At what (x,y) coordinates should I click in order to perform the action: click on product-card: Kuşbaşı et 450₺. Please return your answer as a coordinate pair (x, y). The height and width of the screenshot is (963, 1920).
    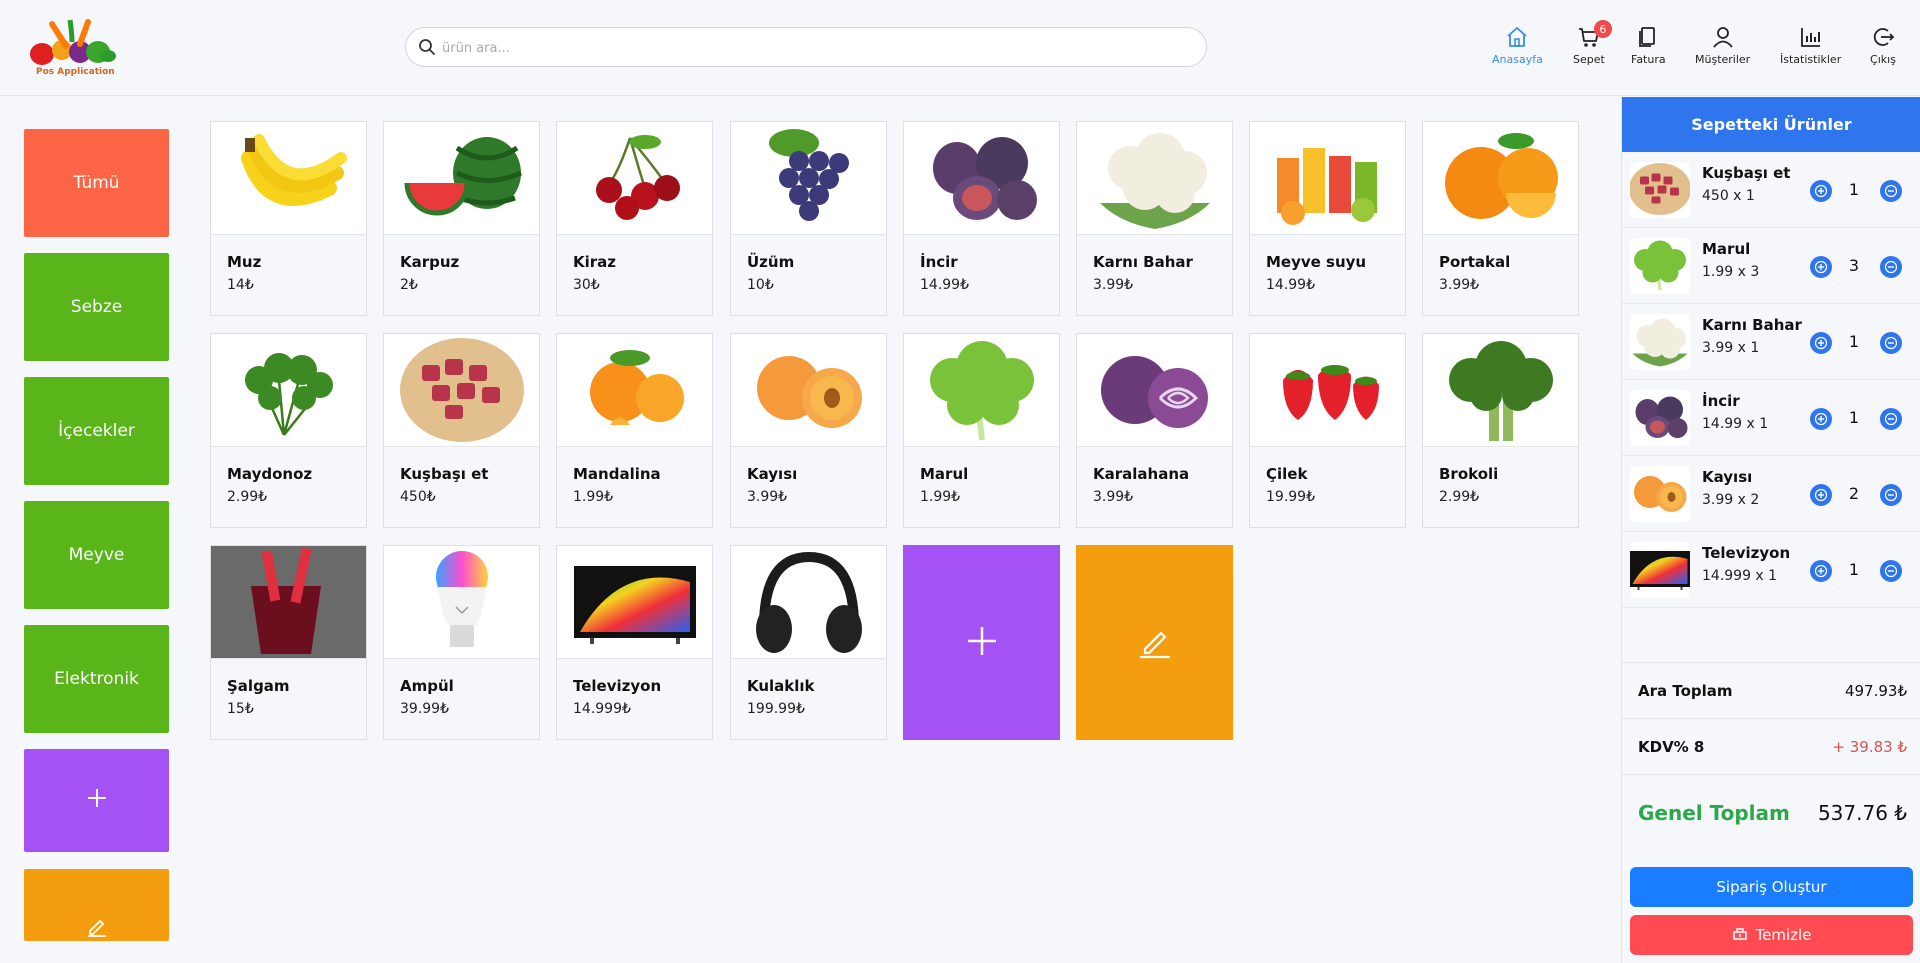
    Looking at the image, I should click on (461, 430).